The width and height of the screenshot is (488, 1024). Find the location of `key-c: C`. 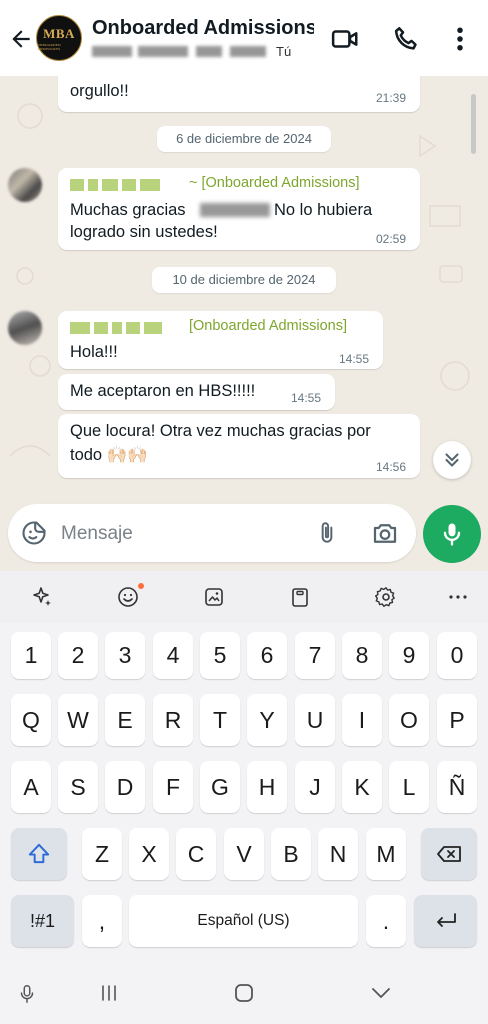

key-c: C is located at coordinates (196, 854).